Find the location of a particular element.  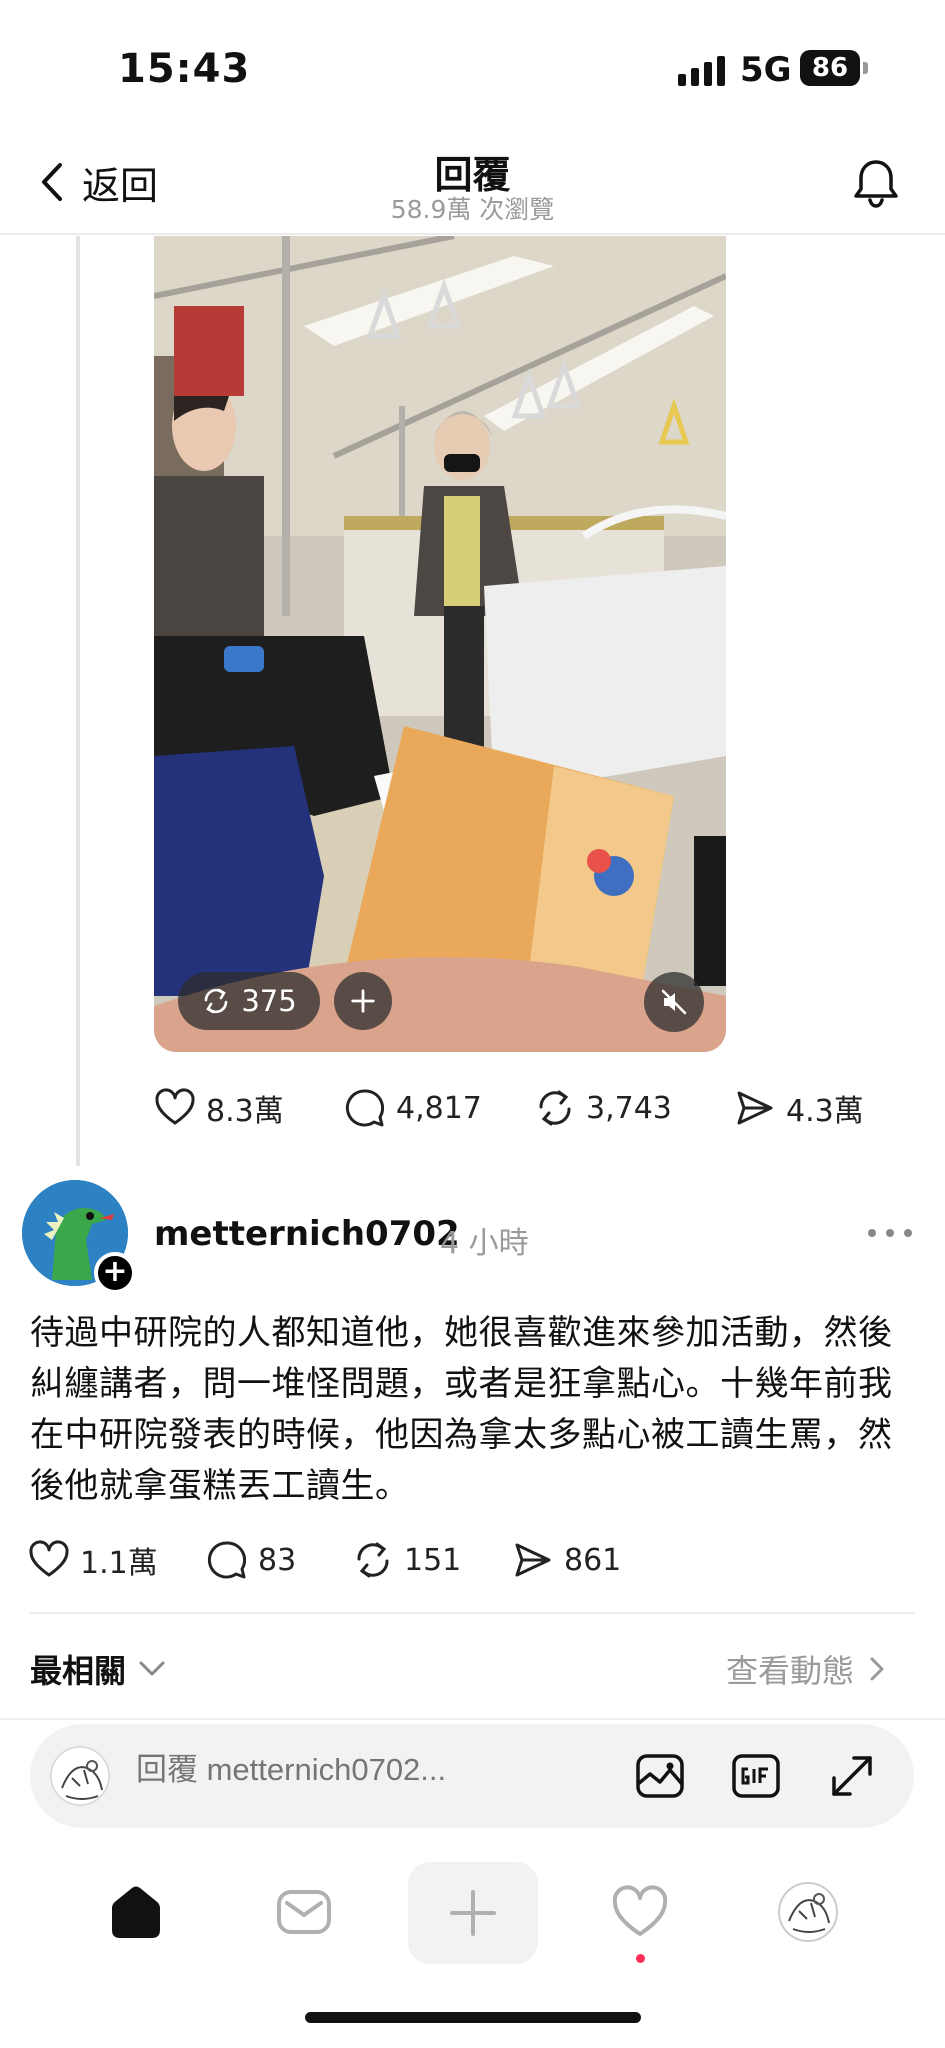

repost-button: 3,743 is located at coordinates (634, 1108).